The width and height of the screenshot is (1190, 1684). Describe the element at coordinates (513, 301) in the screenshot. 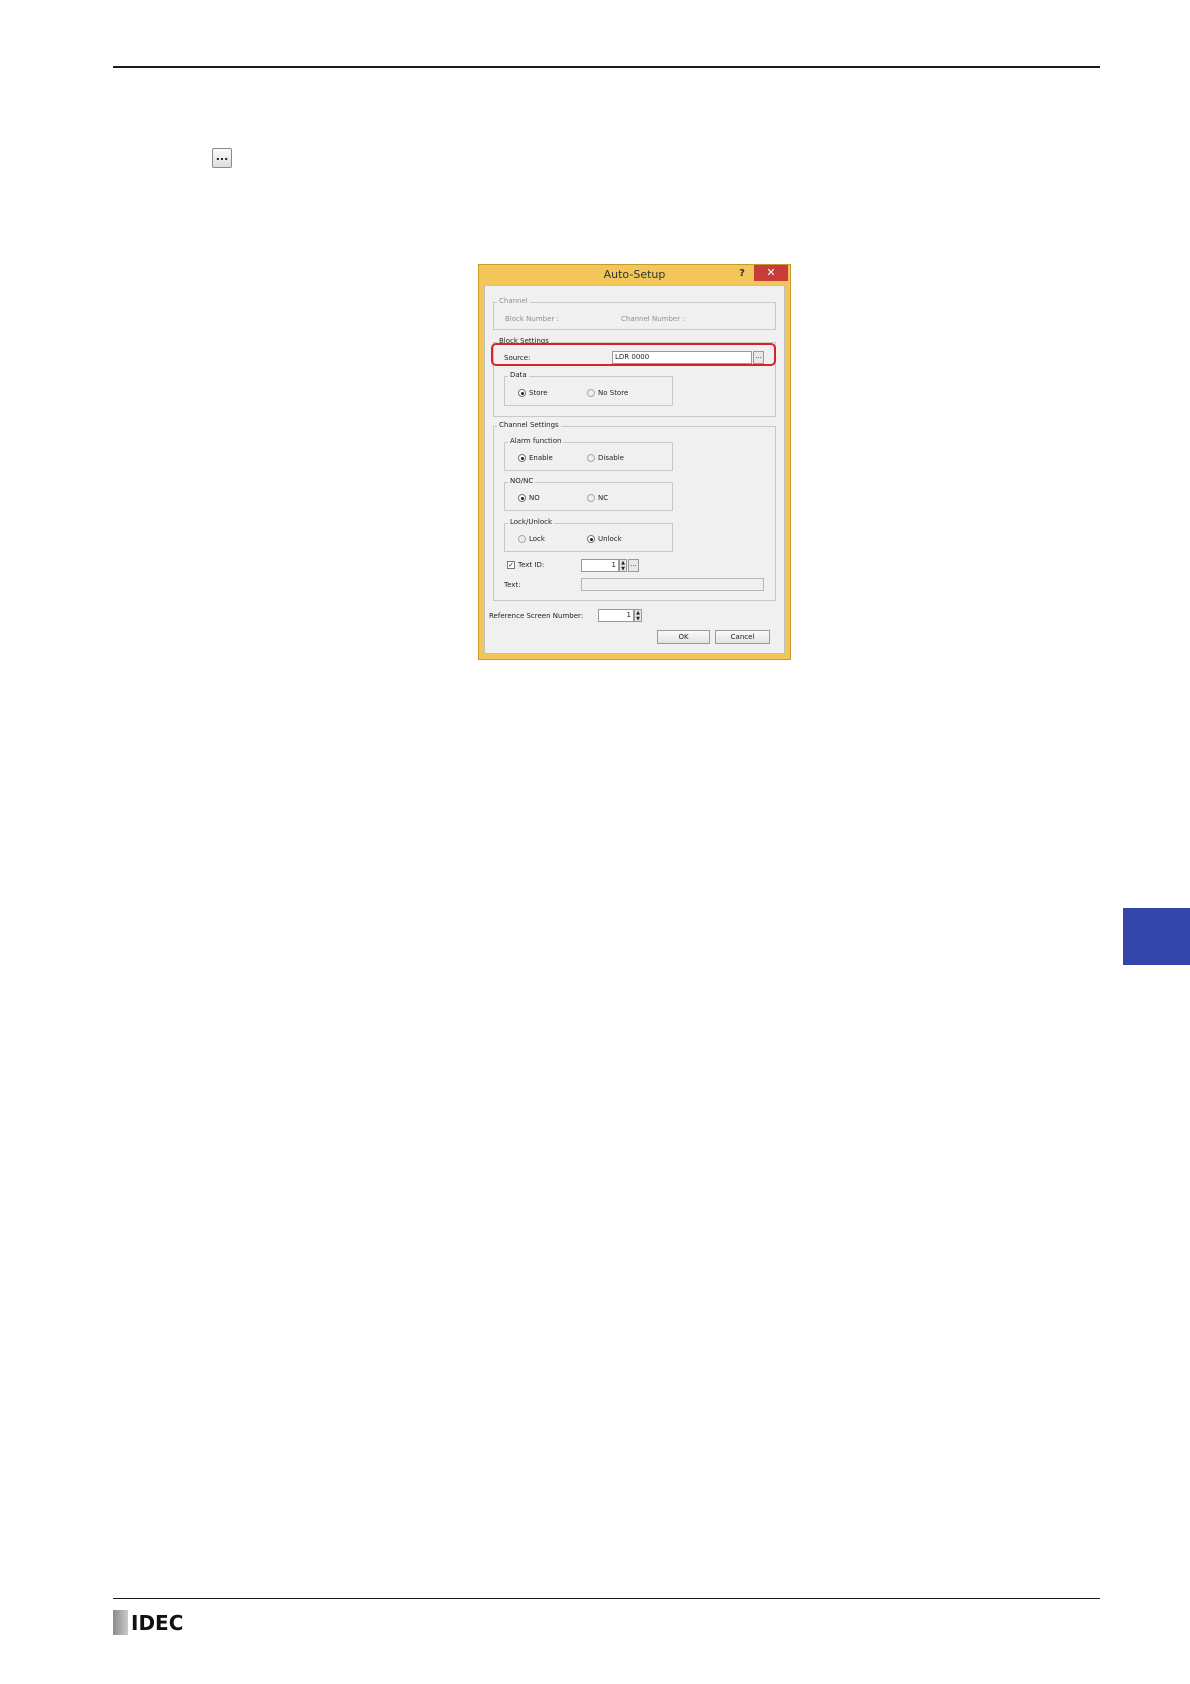

I see `channel-group-label: Channel` at that location.